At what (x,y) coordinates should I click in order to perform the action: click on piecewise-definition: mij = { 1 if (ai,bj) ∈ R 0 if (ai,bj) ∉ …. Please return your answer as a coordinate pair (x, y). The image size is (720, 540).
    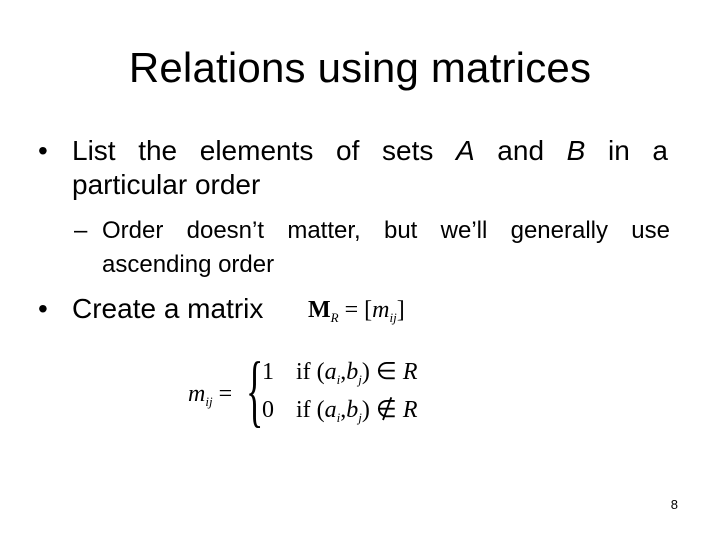
    Looking at the image, I should click on (308, 394).